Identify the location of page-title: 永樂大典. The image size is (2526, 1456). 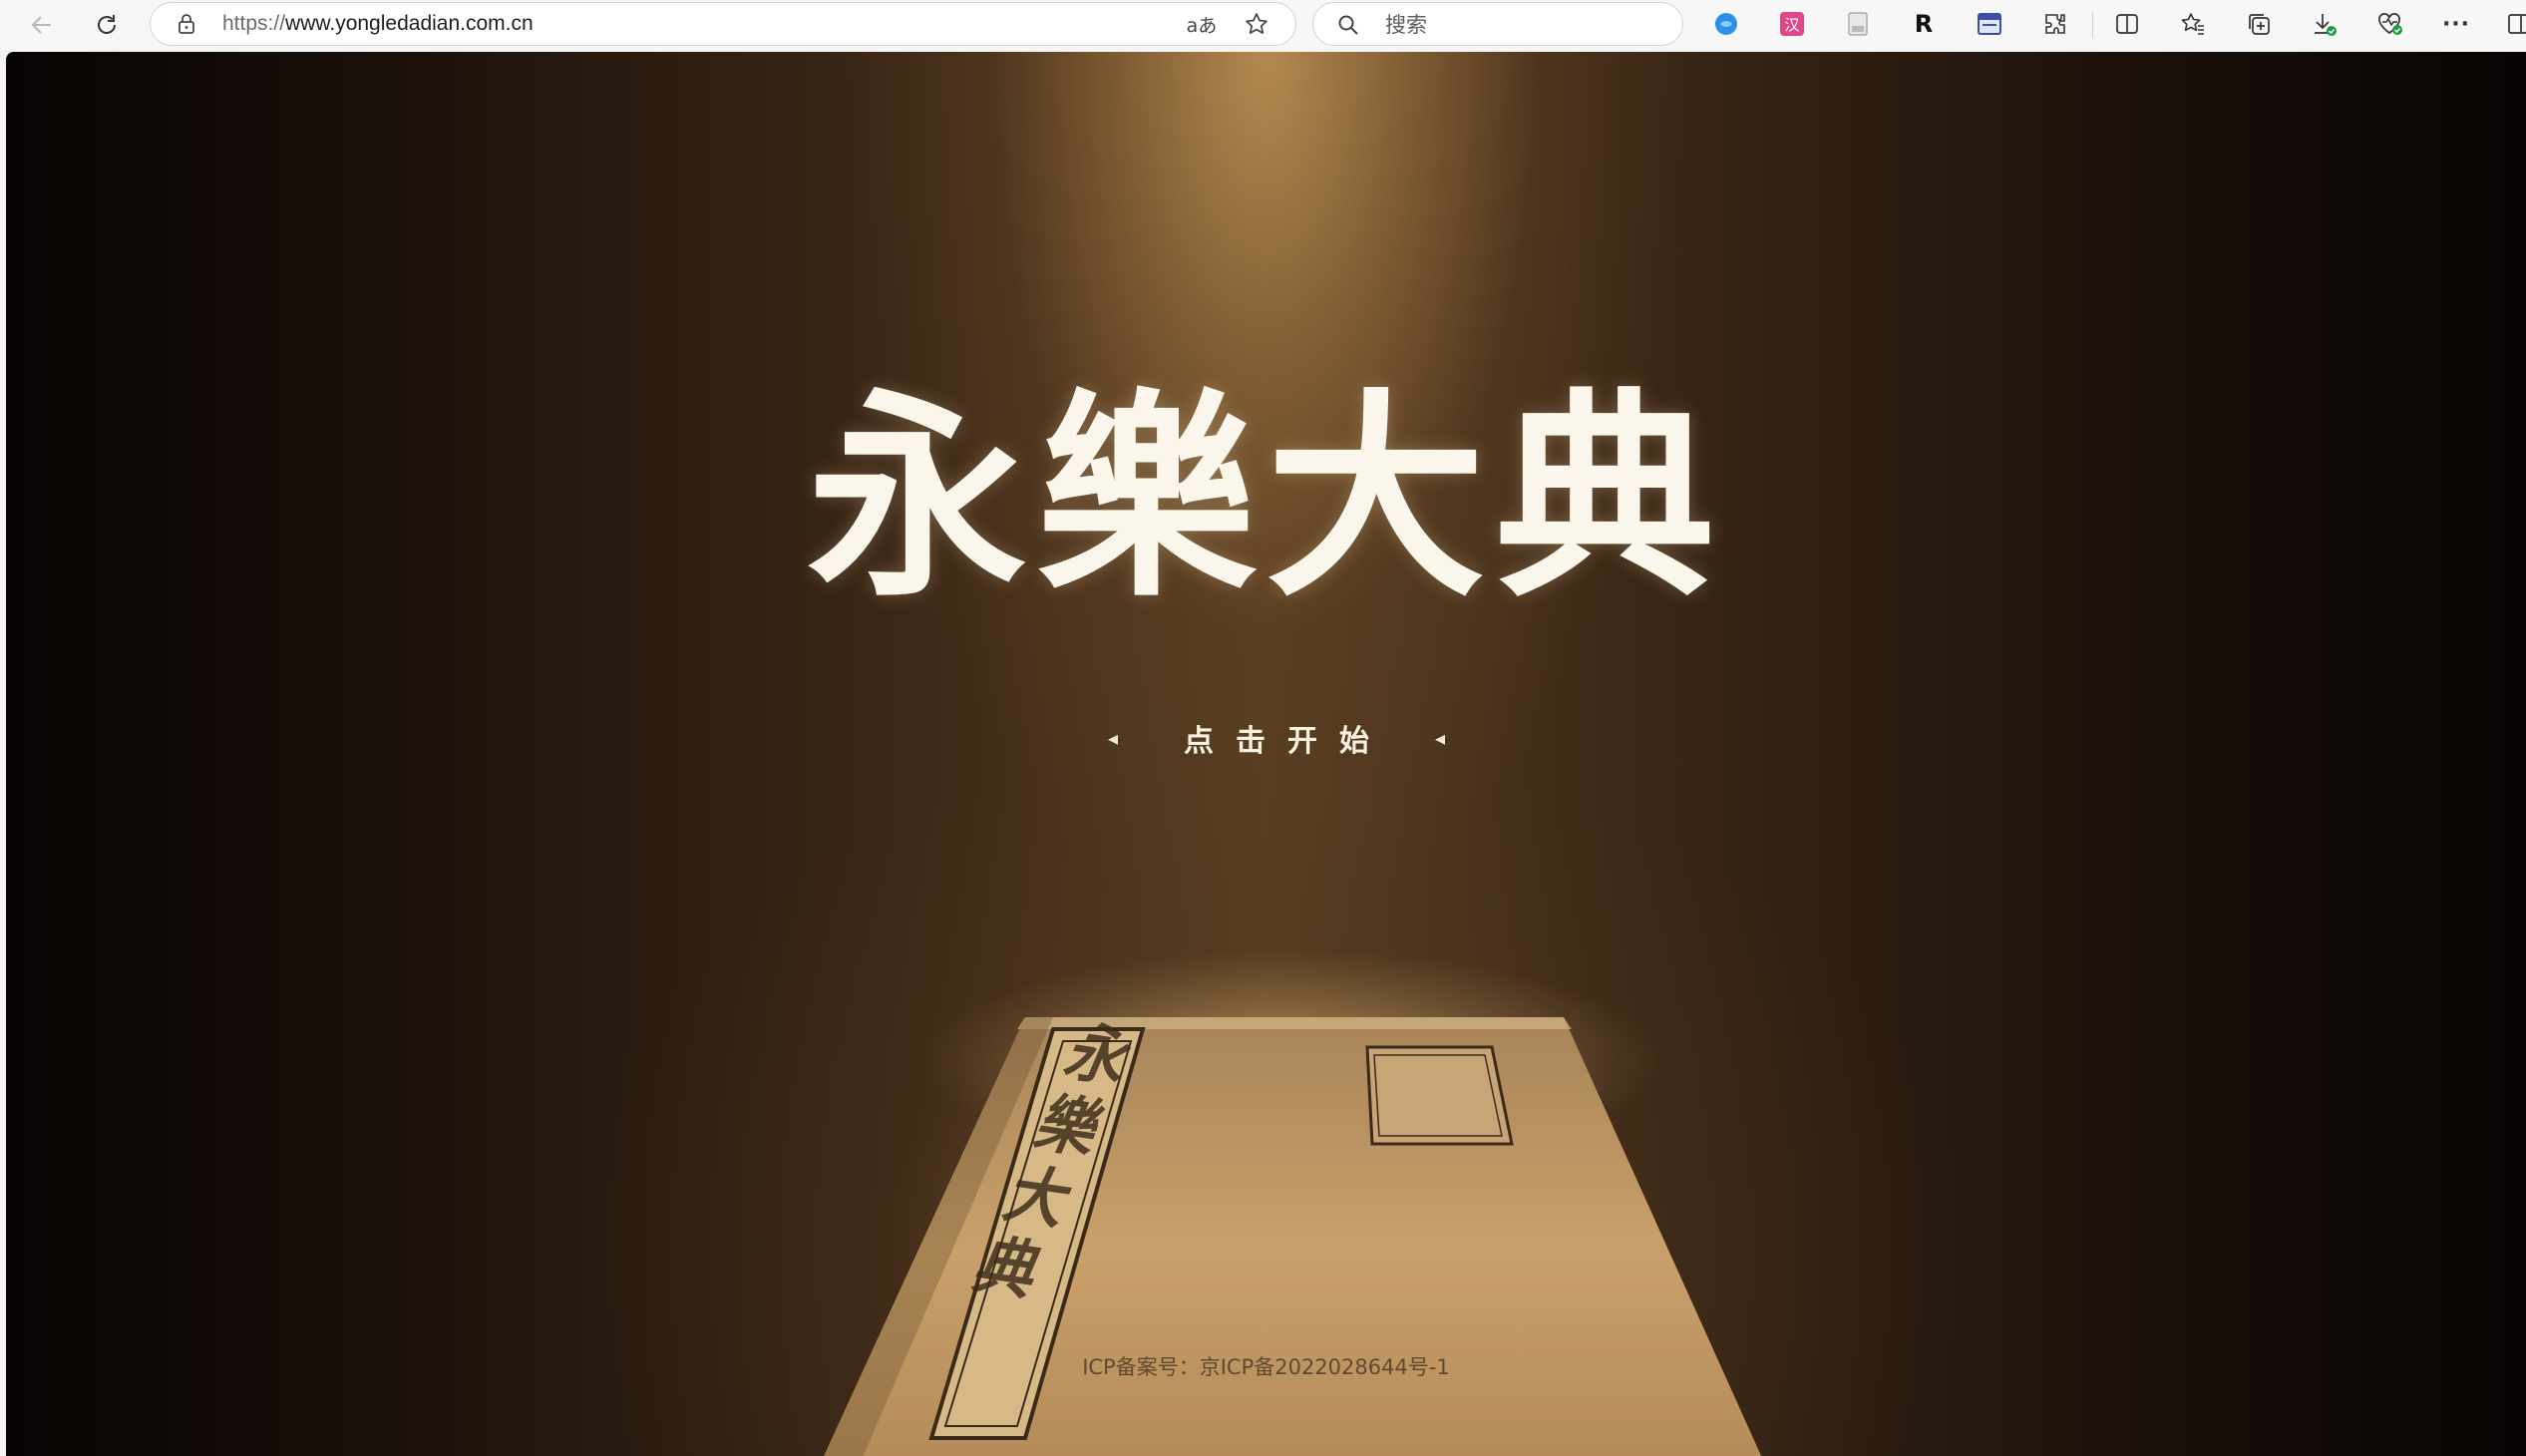
(1266, 497).